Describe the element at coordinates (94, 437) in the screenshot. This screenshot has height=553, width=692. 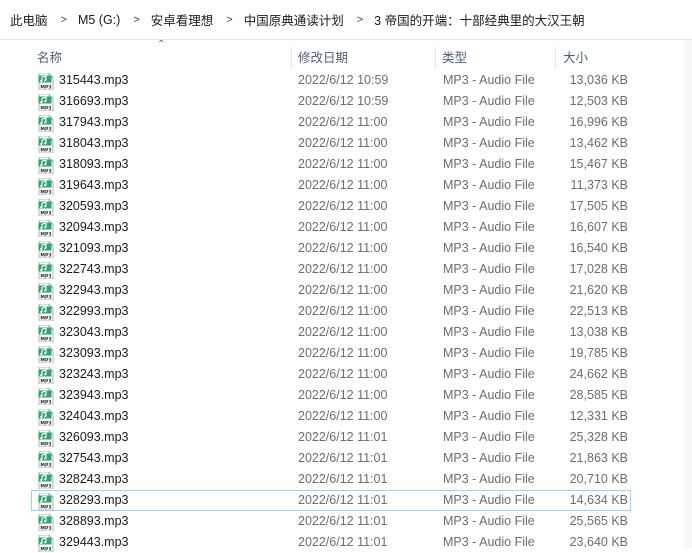
I see `file-name: 326093.mp3` at that location.